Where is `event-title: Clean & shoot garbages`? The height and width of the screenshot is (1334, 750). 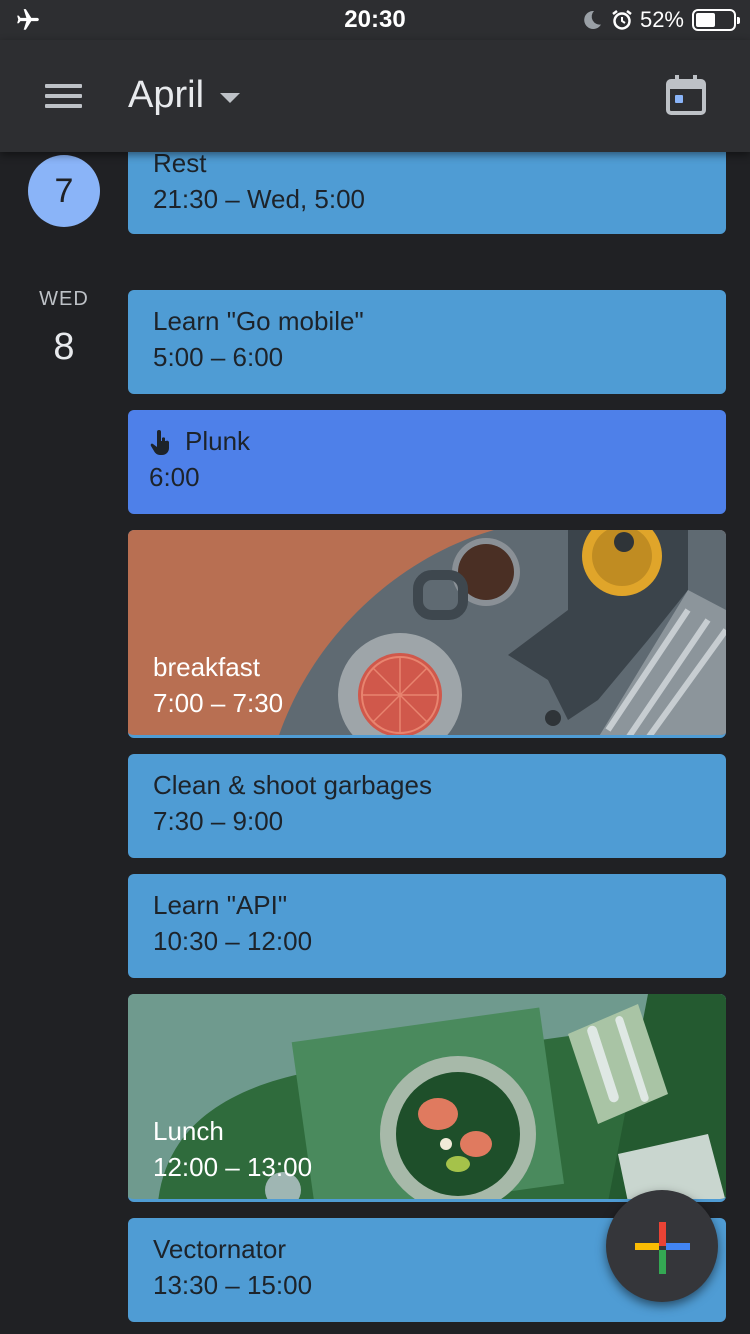 event-title: Clean & shoot garbages is located at coordinates (292, 785).